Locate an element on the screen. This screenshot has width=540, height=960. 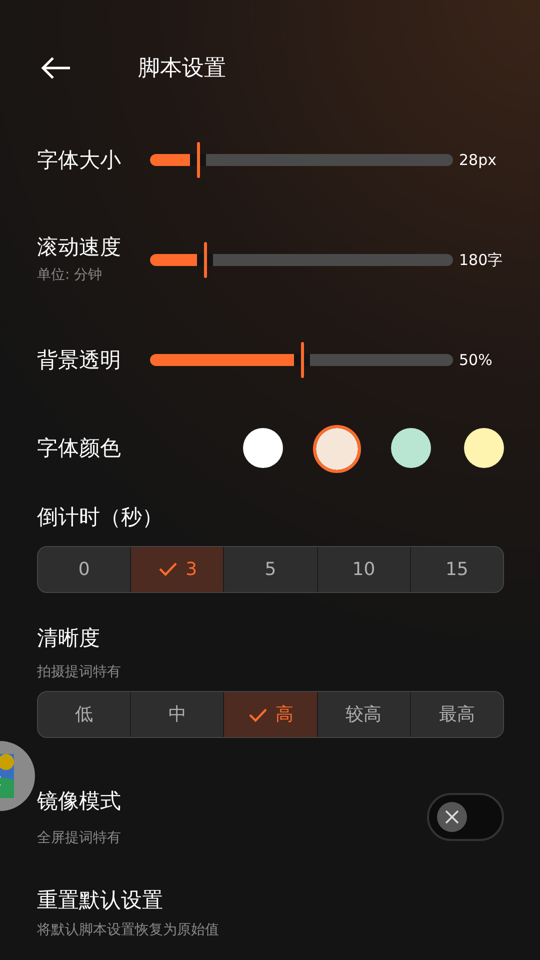
mirror-hint: 全屏提词特有 is located at coordinates (79, 838).